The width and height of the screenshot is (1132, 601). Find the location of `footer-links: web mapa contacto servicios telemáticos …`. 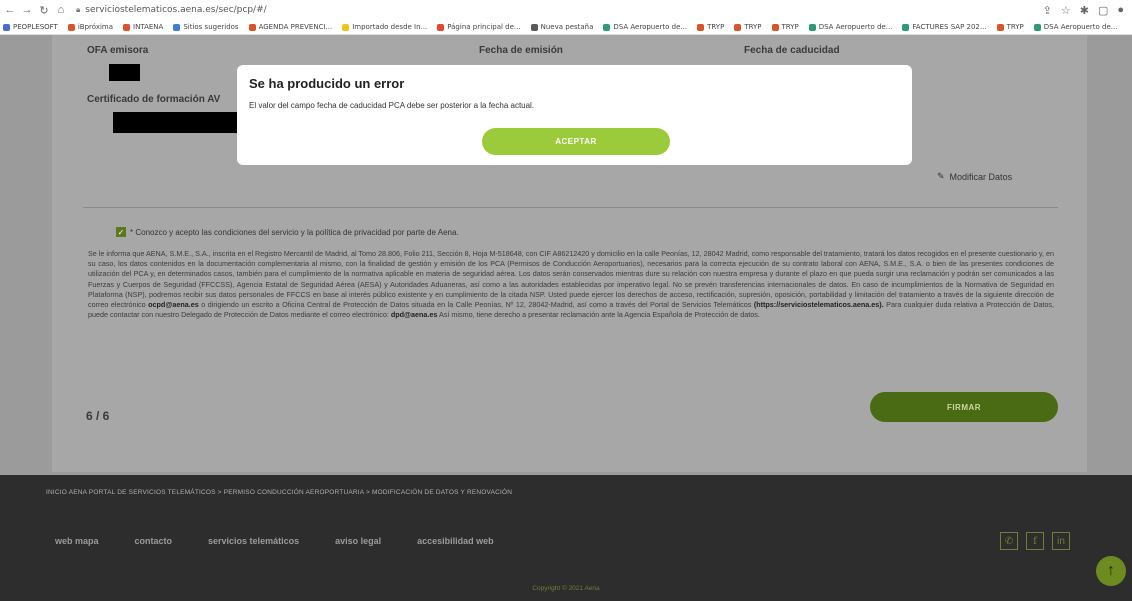

footer-links: web mapa contacto servicios telemáticos … is located at coordinates (274, 541).